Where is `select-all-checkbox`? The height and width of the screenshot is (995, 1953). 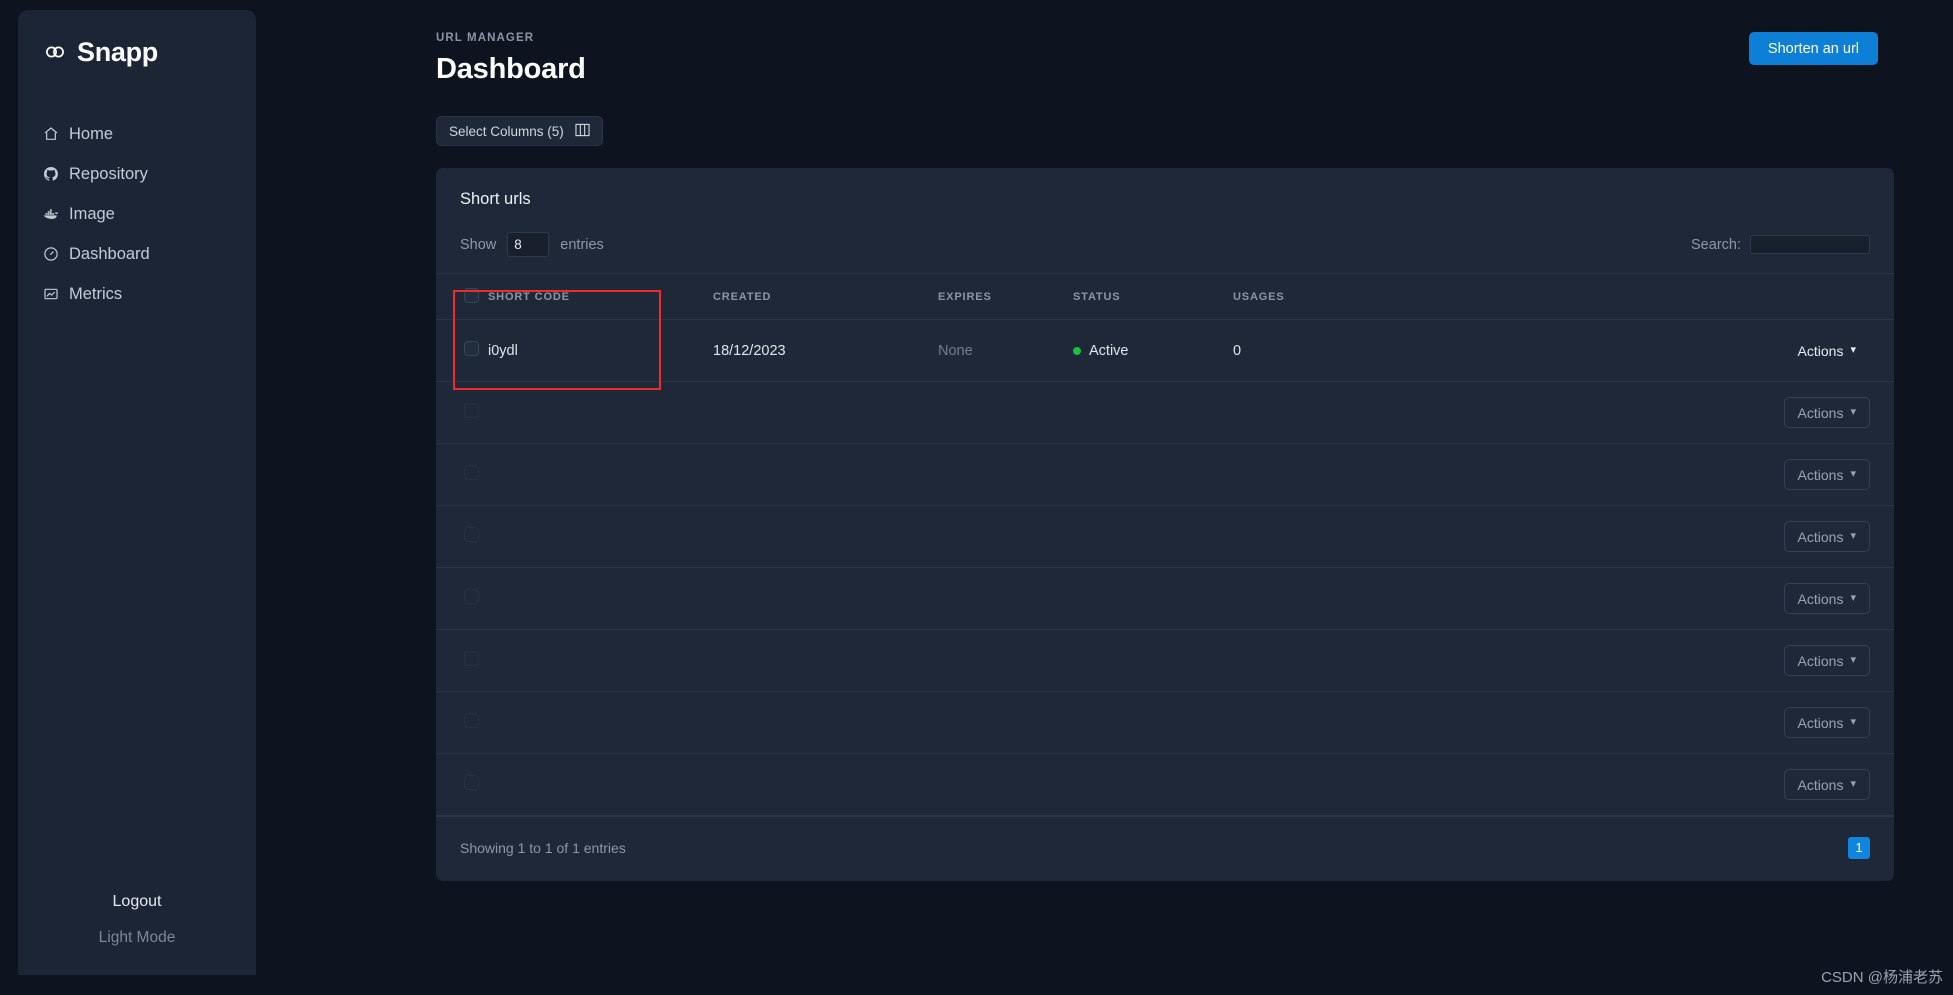 select-all-checkbox is located at coordinates (471, 295).